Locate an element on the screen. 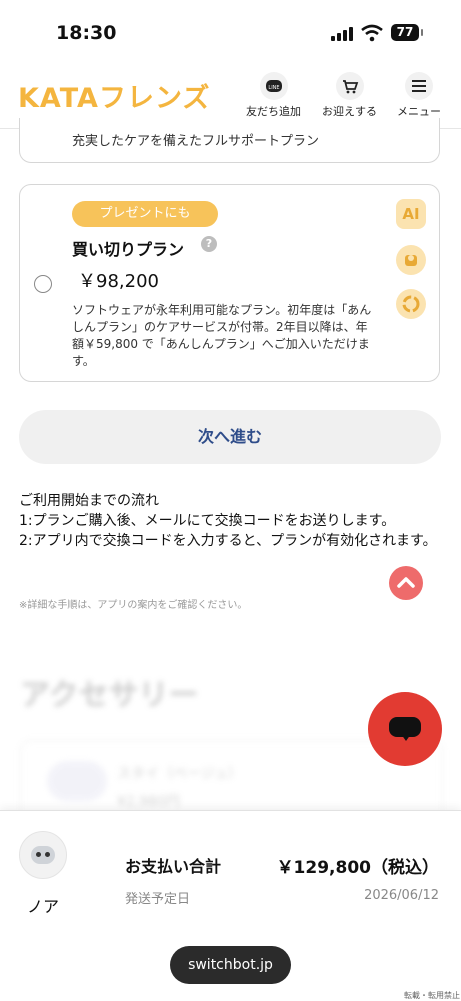 The height and width of the screenshot is (1001, 461). product-name: ノア is located at coordinates (43, 906).